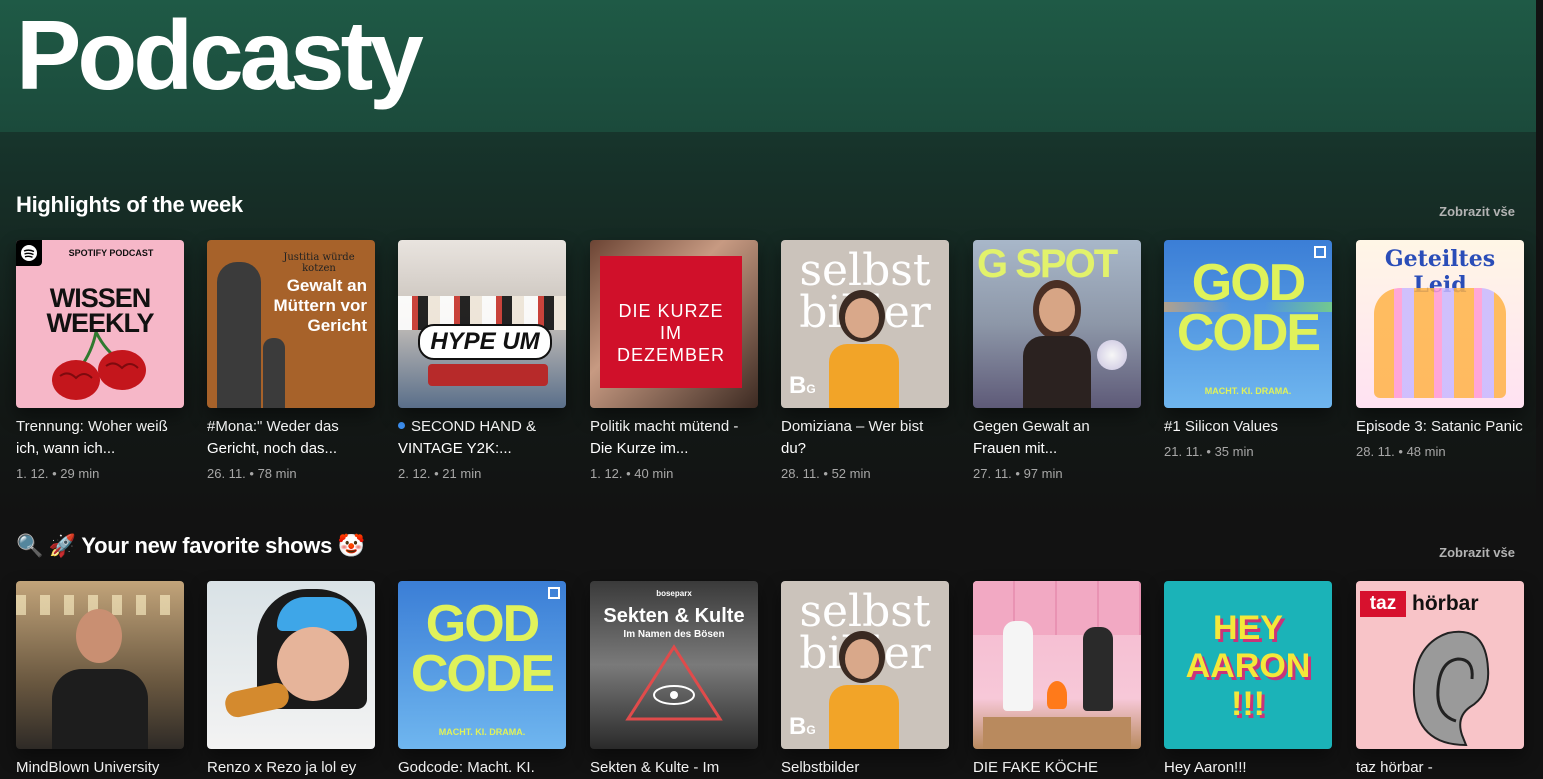  Describe the element at coordinates (220, 55) in the screenshot. I see `page-title: Podcasty` at that location.